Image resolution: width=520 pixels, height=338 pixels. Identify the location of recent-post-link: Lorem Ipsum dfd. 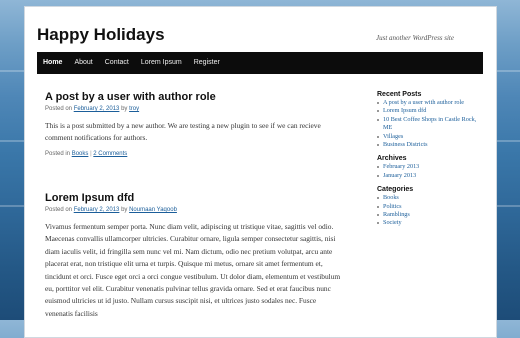
(429, 111).